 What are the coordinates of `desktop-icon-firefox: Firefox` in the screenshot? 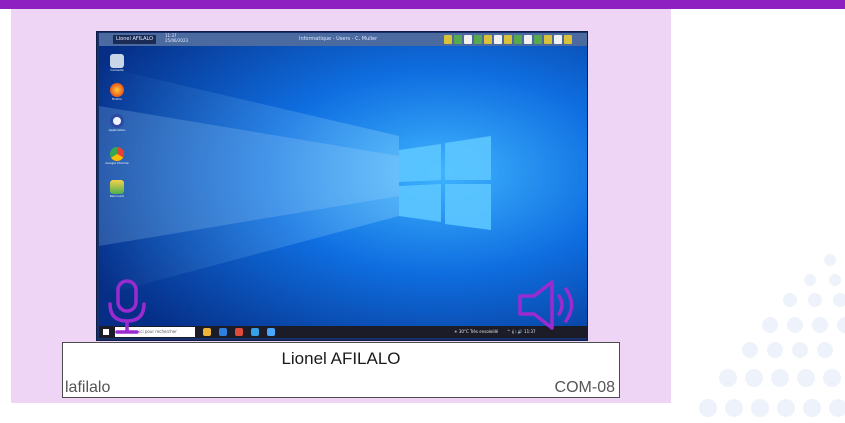 It's located at (117, 92).